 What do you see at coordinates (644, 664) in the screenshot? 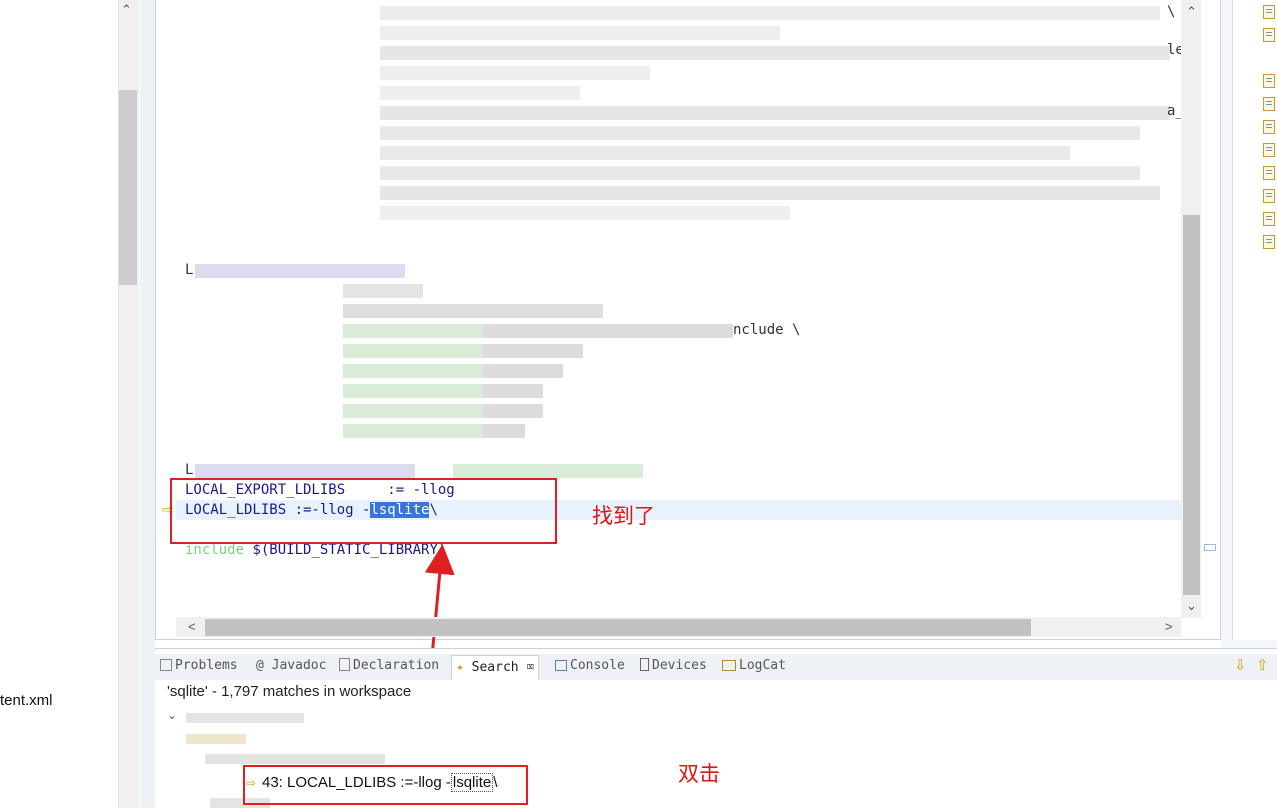
I see `devices-icon` at bounding box center [644, 664].